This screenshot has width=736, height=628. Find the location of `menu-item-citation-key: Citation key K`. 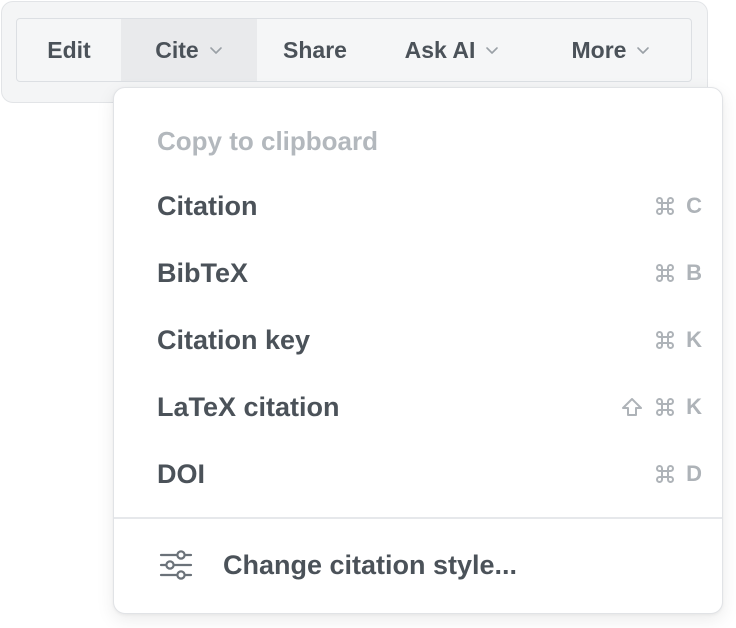

menu-item-citation-key: Citation key K is located at coordinates (418, 340).